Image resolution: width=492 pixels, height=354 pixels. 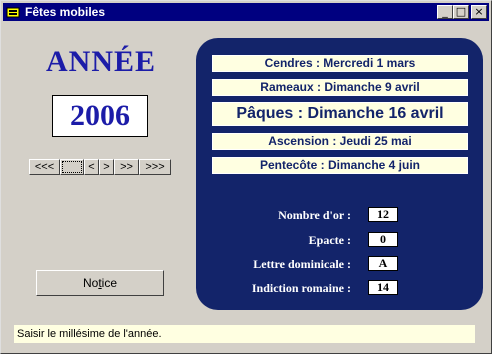 What do you see at coordinates (91, 167) in the screenshot?
I see `nav-back-button: <` at bounding box center [91, 167].